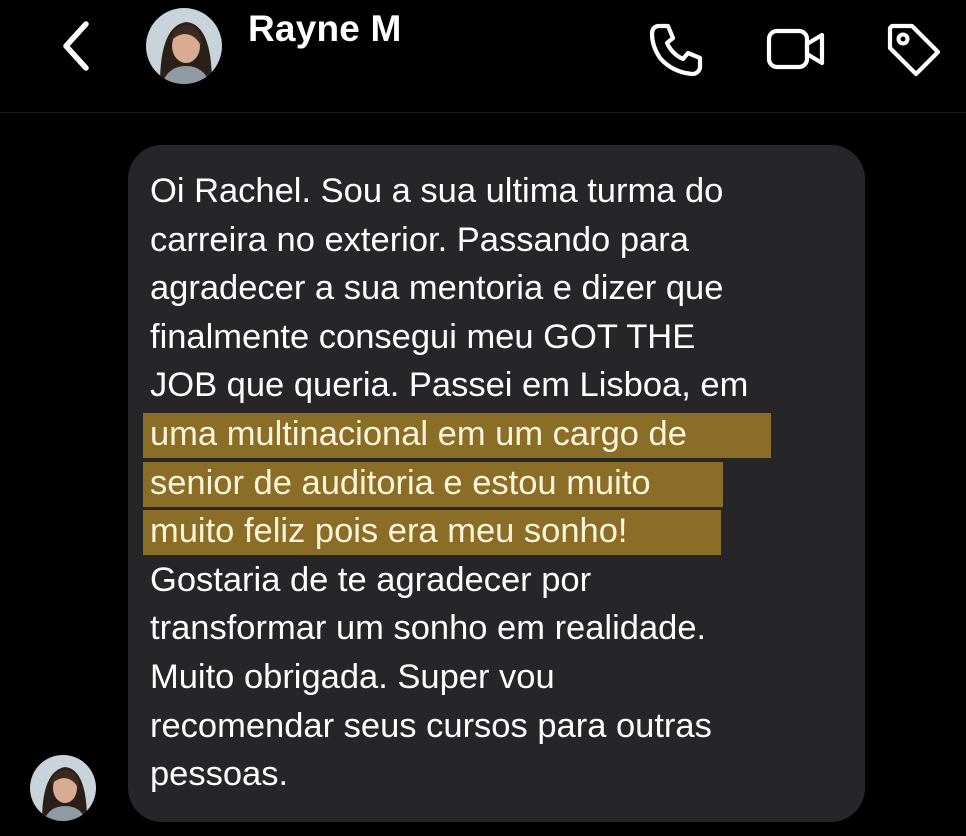  I want to click on message-line: pessoas., so click(219, 774).